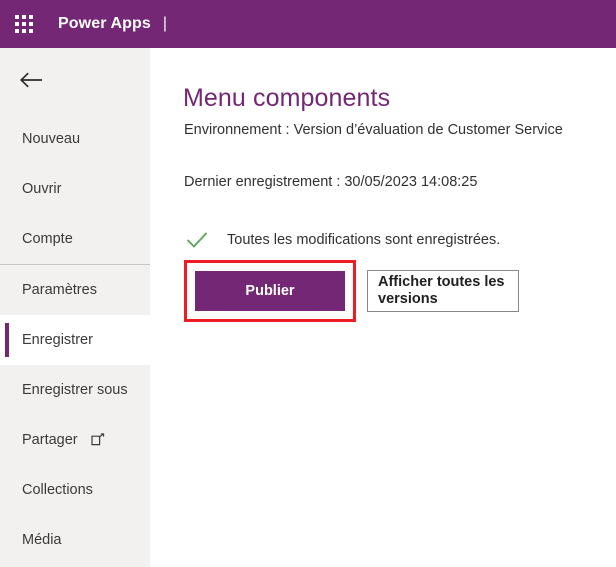 The image size is (616, 567). Describe the element at coordinates (50, 440) in the screenshot. I see `sidebar-item-label: Partager` at that location.